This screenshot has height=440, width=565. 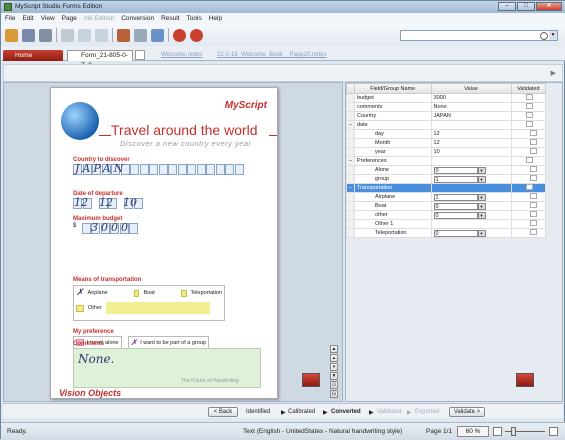 I want to click on scroll-down-icon: ▾, so click(x=334, y=367).